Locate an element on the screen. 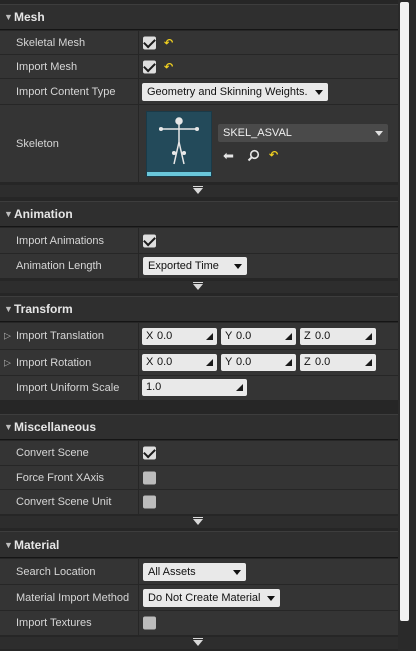 The image size is (416, 651). scrollbar-thumb is located at coordinates (404, 311).